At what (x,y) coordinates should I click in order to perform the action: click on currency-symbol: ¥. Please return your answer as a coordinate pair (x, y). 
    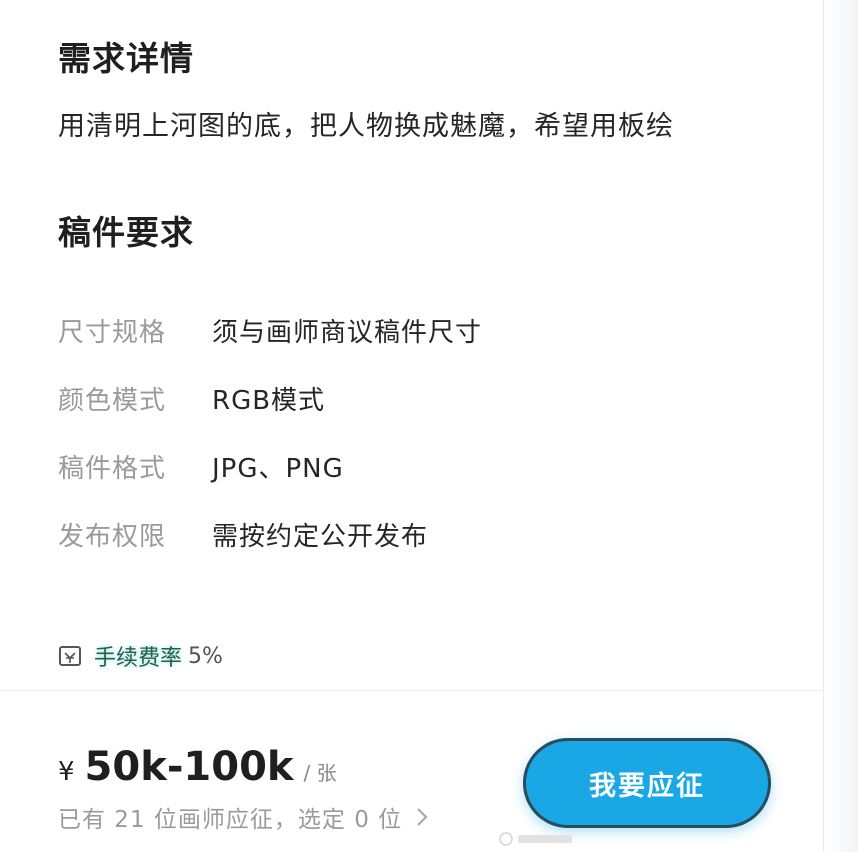
    Looking at the image, I should click on (66, 772).